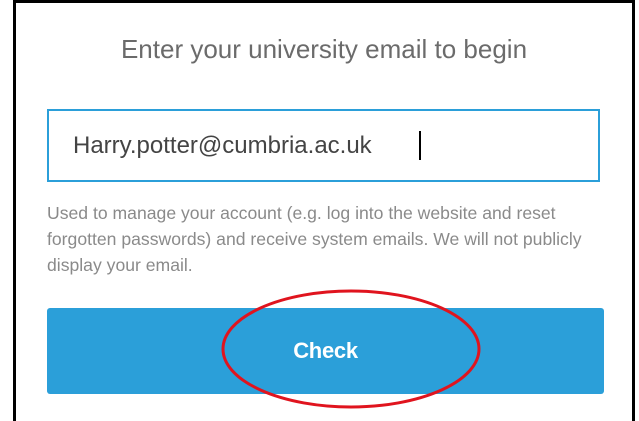  Describe the element at coordinates (324, 49) in the screenshot. I see `page-heading: Enter your university email to begin` at that location.